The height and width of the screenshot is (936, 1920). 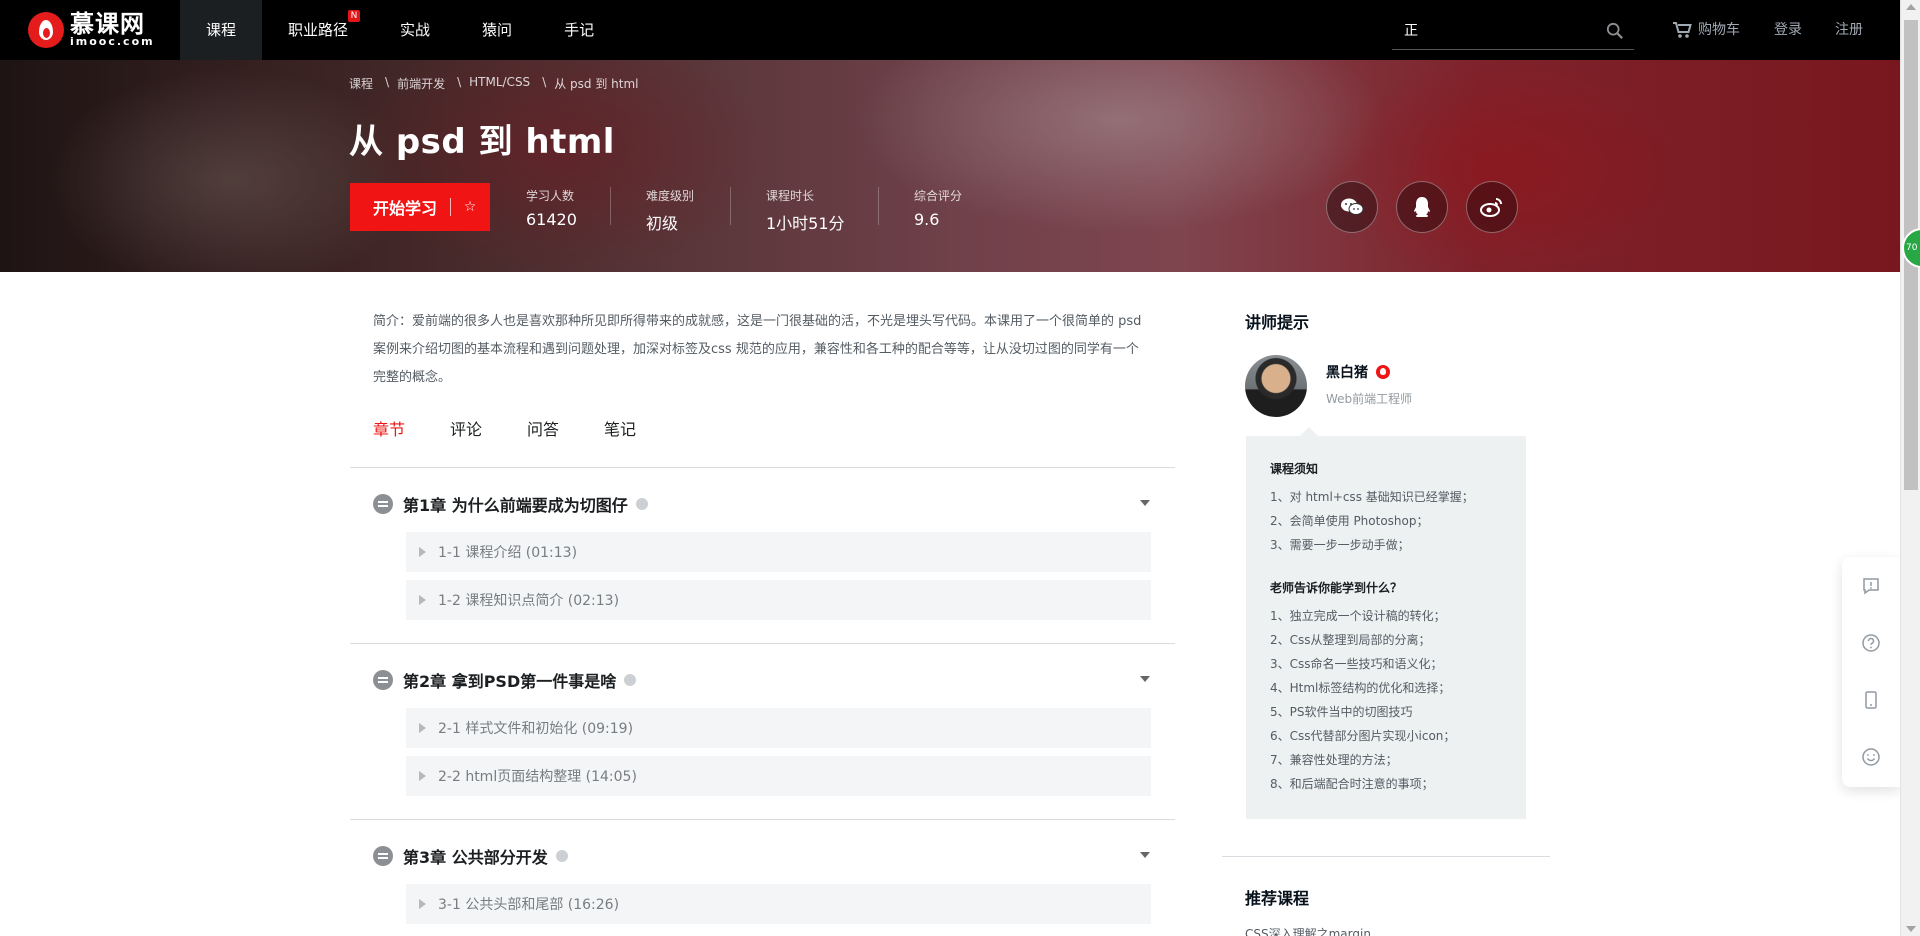 What do you see at coordinates (107, 24) in the screenshot?
I see `logo-text: 慕课网` at bounding box center [107, 24].